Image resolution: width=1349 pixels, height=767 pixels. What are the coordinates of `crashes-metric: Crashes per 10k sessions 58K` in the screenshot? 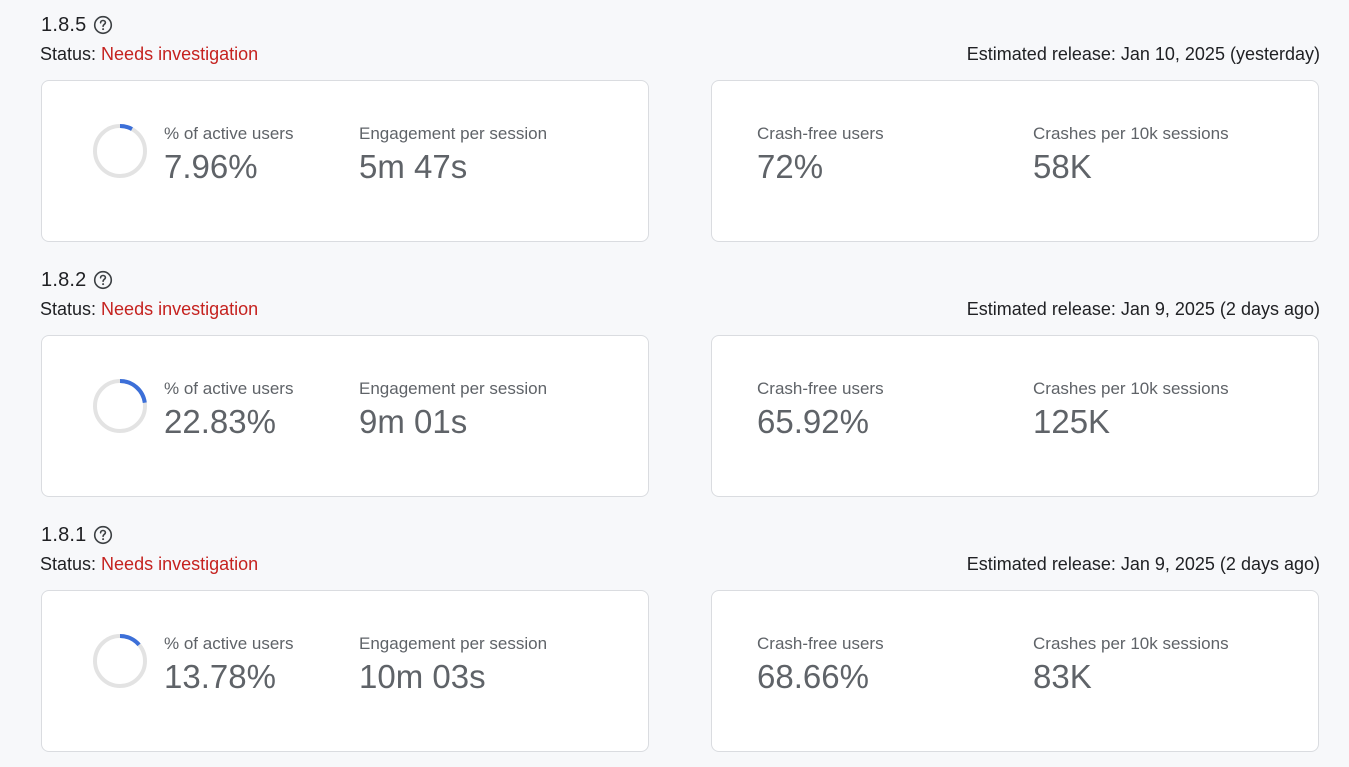 It's located at (1131, 155).